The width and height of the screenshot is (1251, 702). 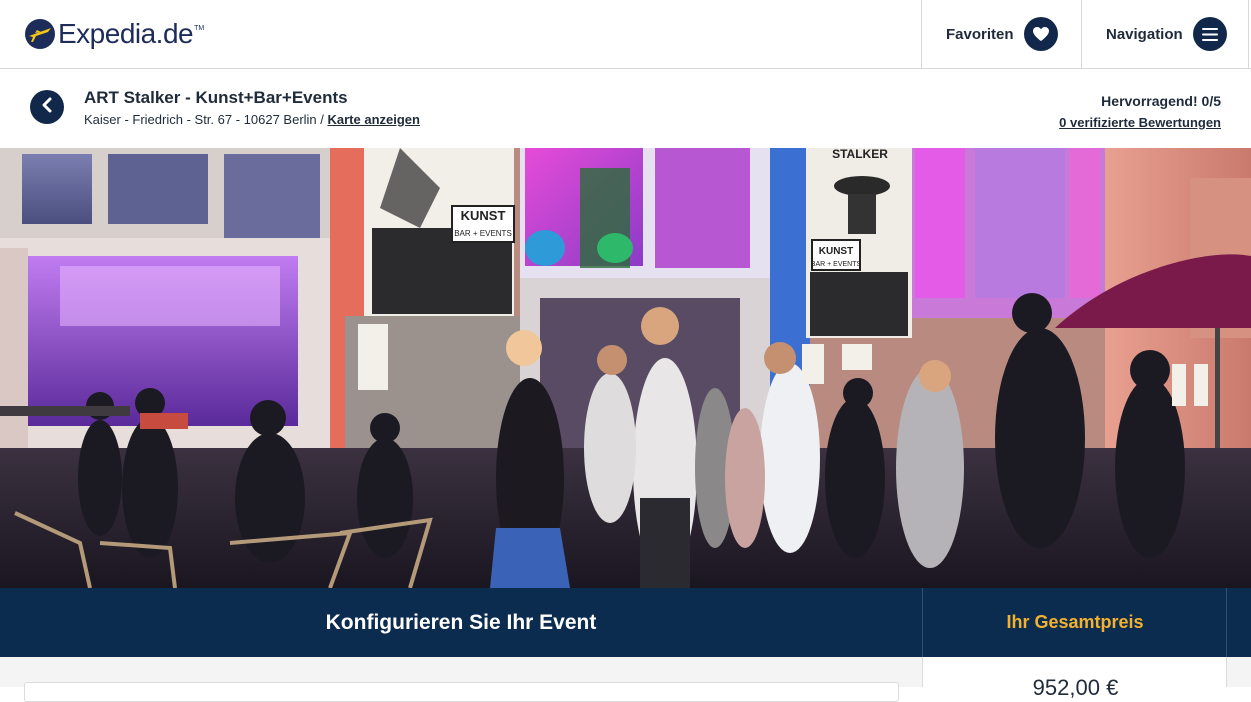 I want to click on total-price-value: 952,00 €, so click(x=1075, y=687).